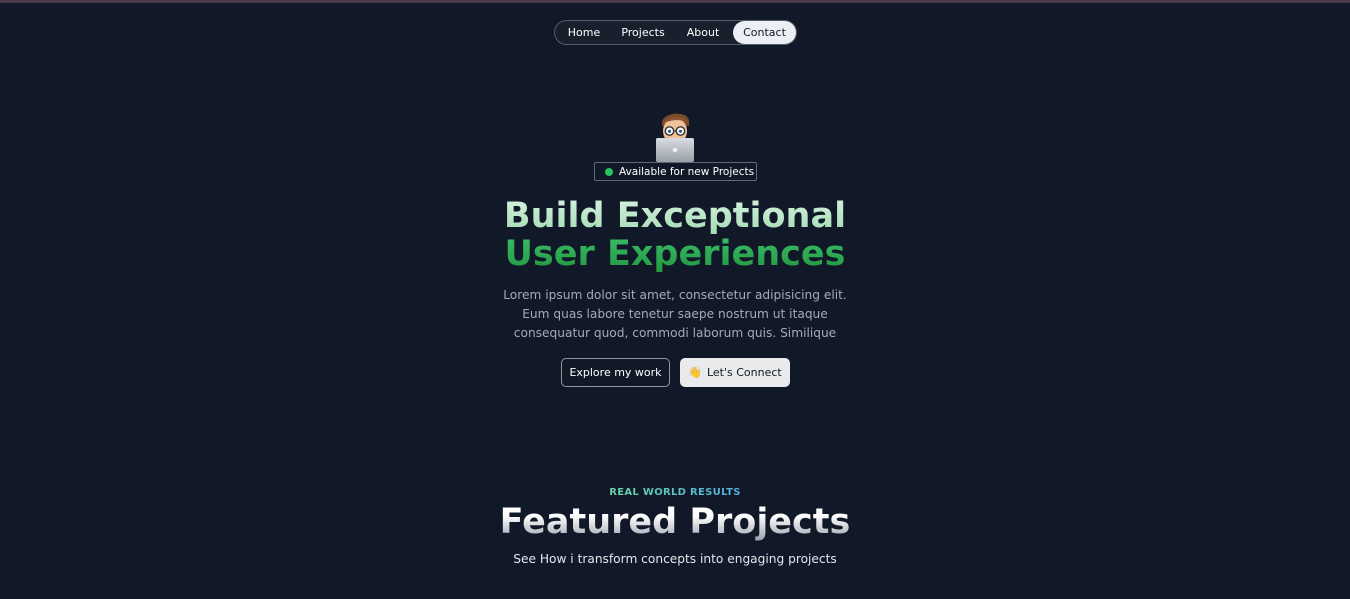  Describe the element at coordinates (764, 32) in the screenshot. I see `nav-item-contact: Contact` at that location.